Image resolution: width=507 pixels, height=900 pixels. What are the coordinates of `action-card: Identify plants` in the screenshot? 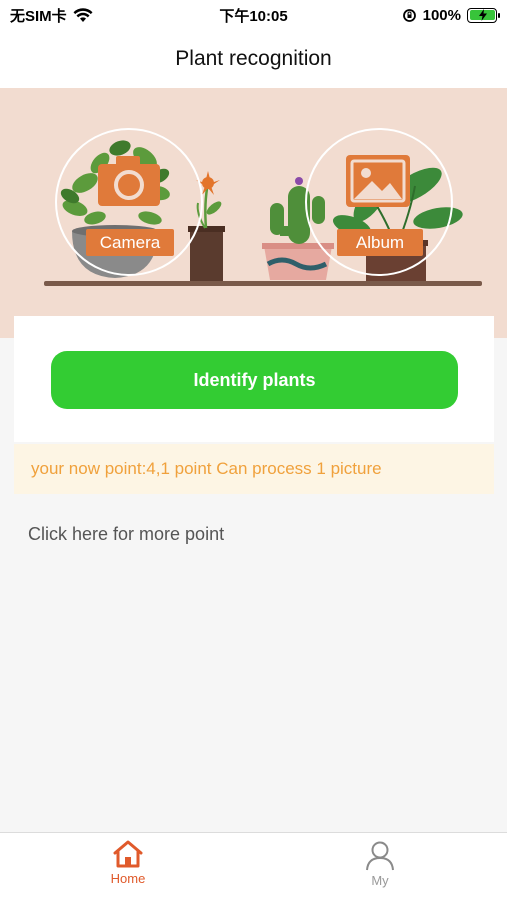 It's located at (254, 379).